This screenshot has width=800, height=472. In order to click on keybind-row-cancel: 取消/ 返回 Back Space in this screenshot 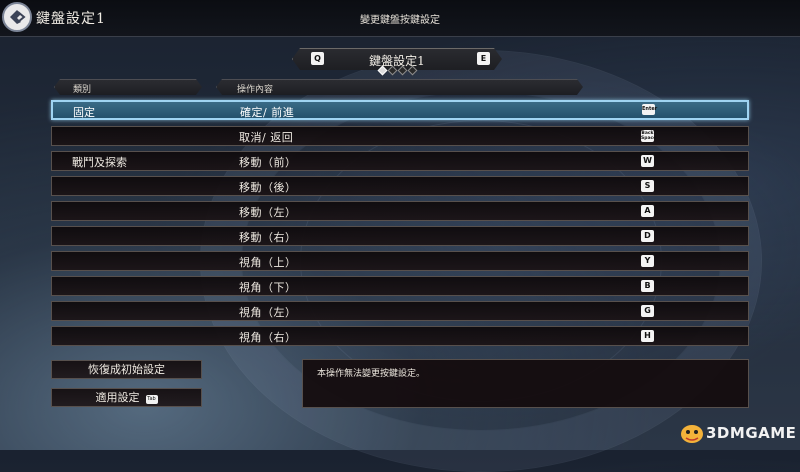, I will do `click(400, 136)`.